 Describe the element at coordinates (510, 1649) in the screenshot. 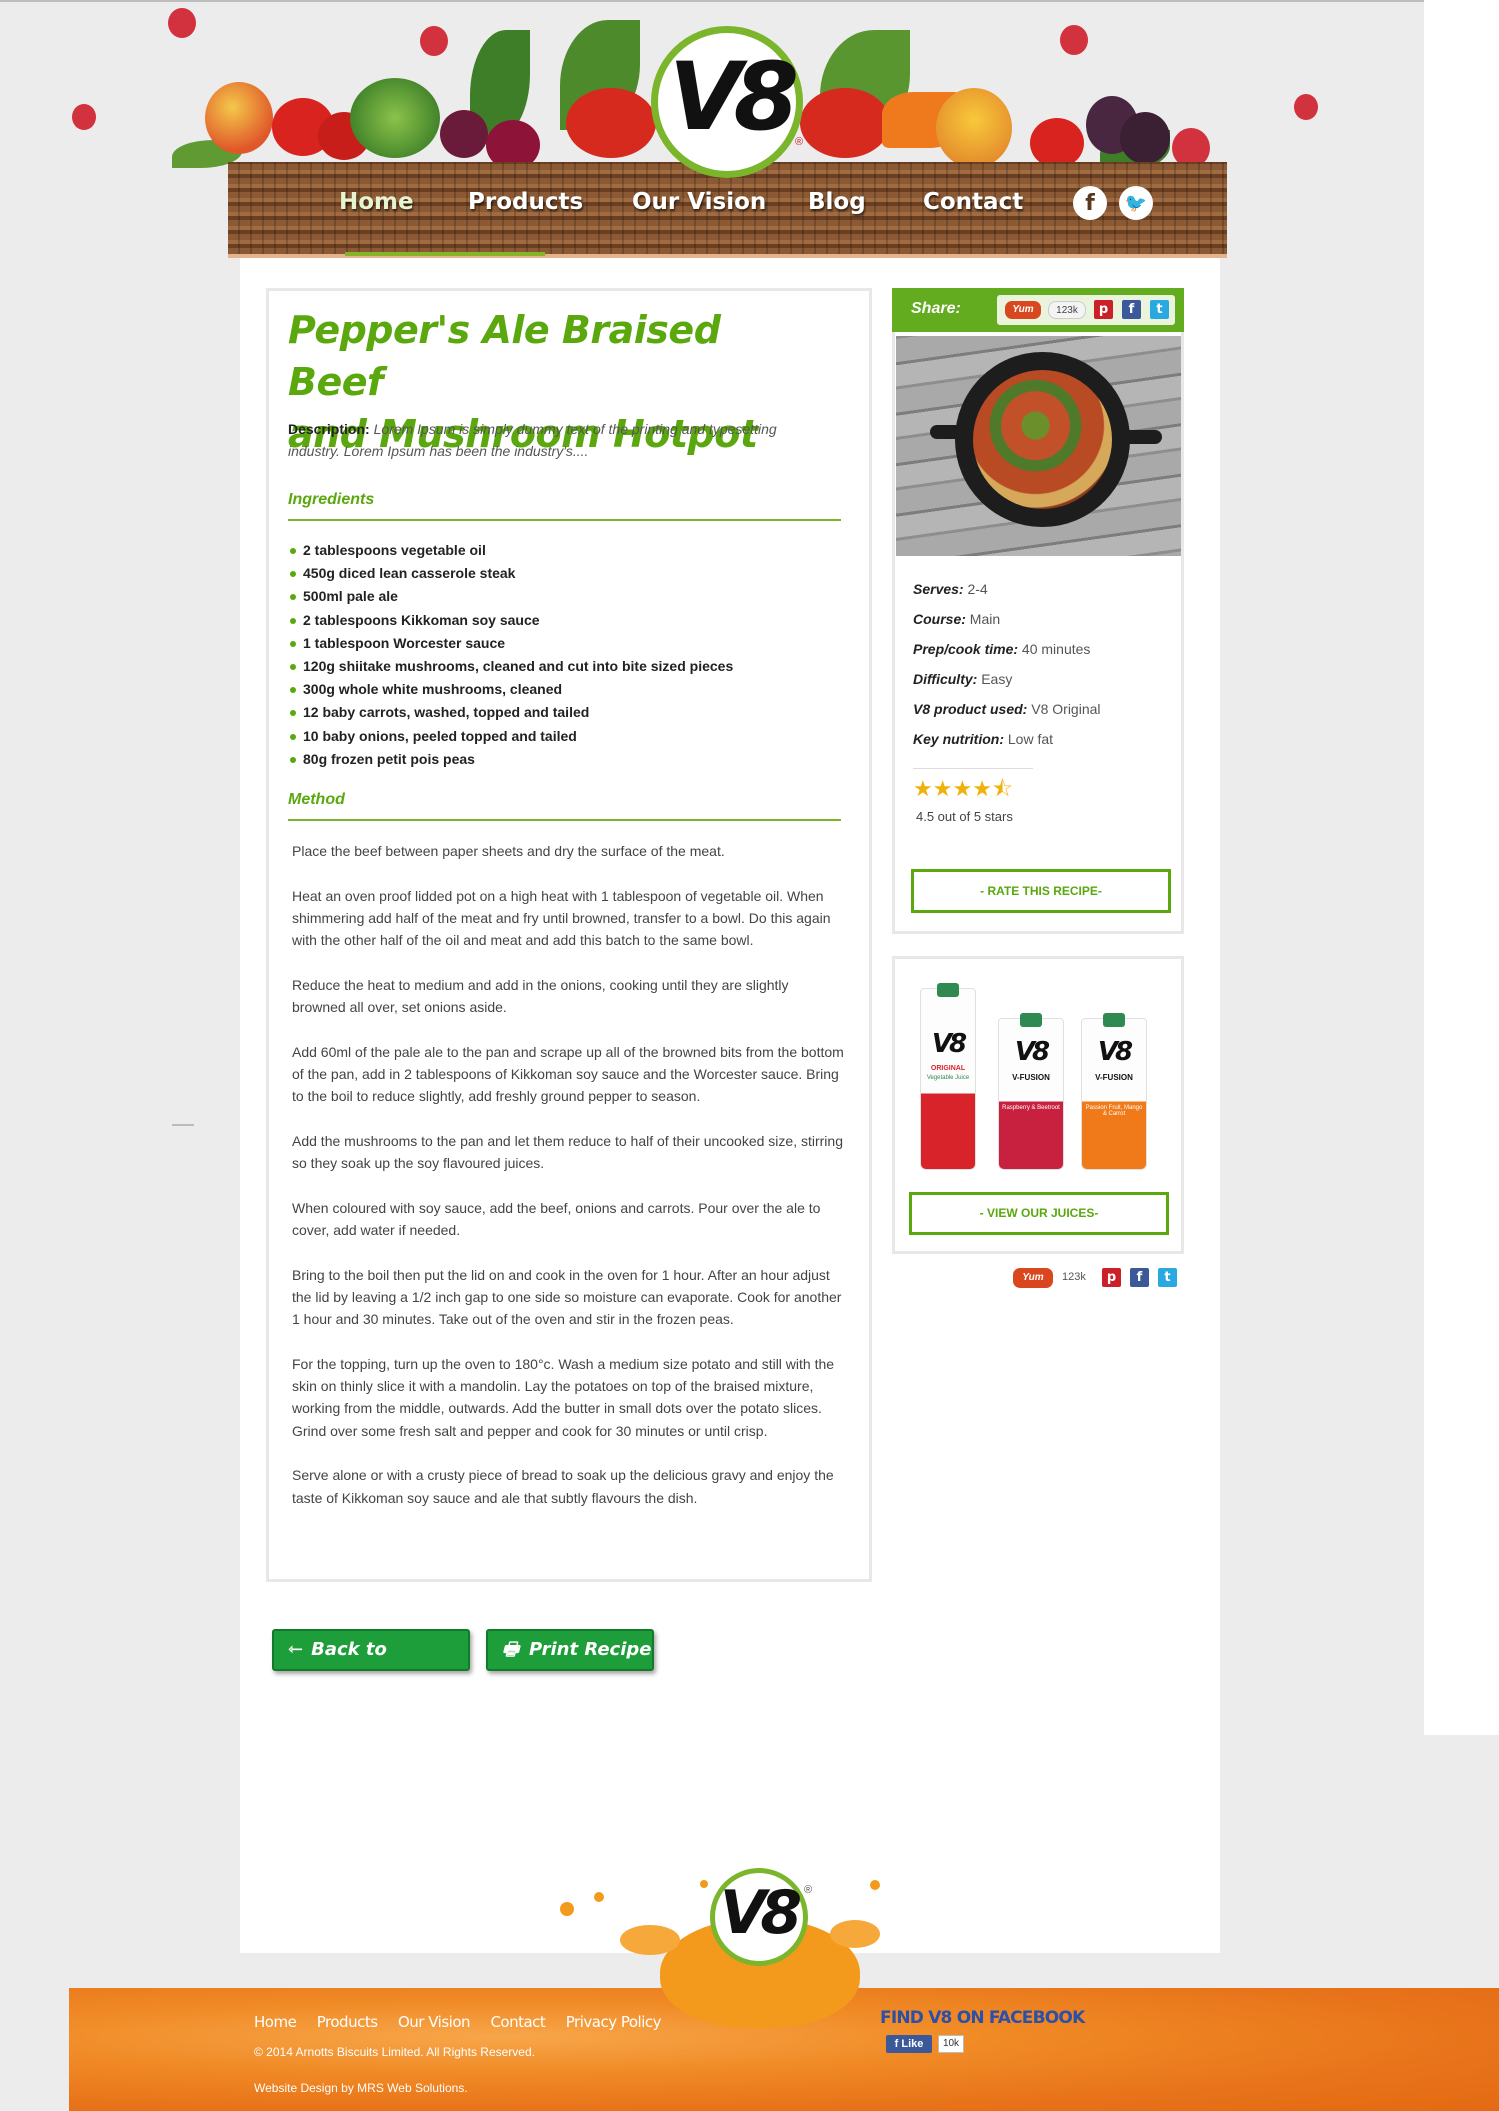

I see `printer-icon: 🖶` at that location.